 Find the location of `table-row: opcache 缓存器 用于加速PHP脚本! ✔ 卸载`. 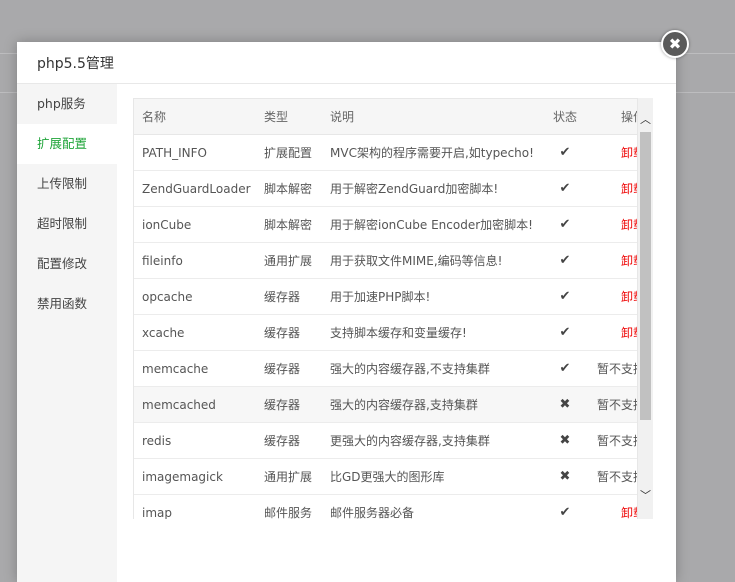

table-row: opcache 缓存器 用于加速PHP脚本! ✔ 卸载 is located at coordinates (385, 296).